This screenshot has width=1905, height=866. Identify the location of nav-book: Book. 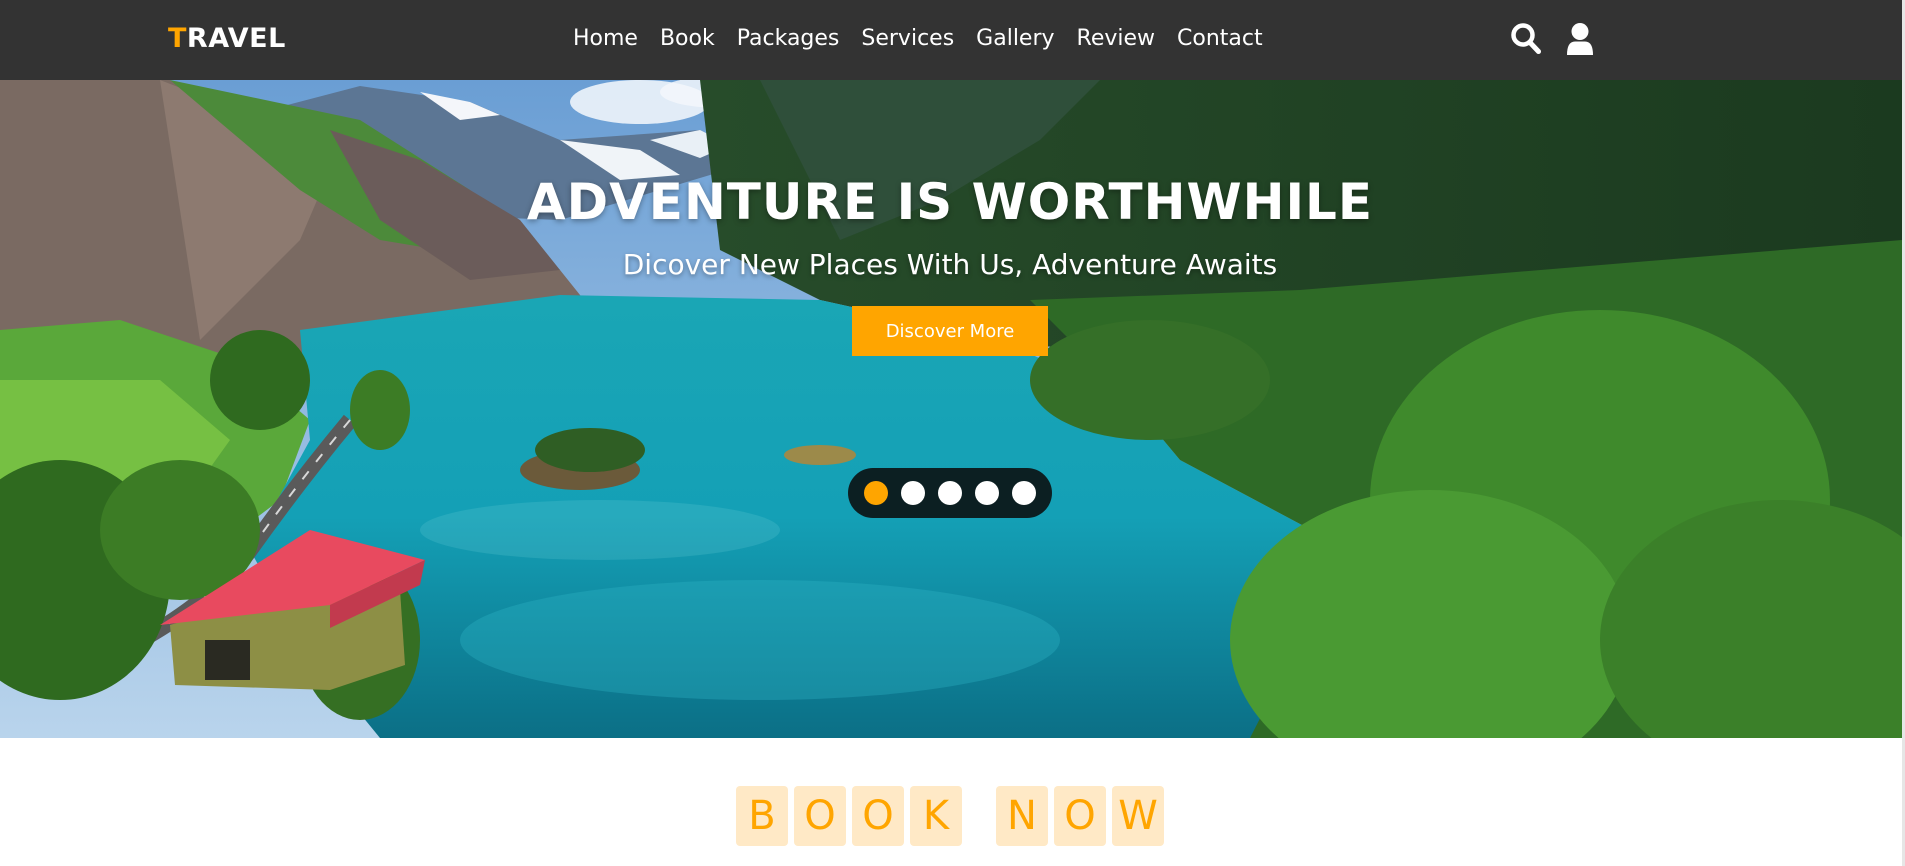
(687, 39).